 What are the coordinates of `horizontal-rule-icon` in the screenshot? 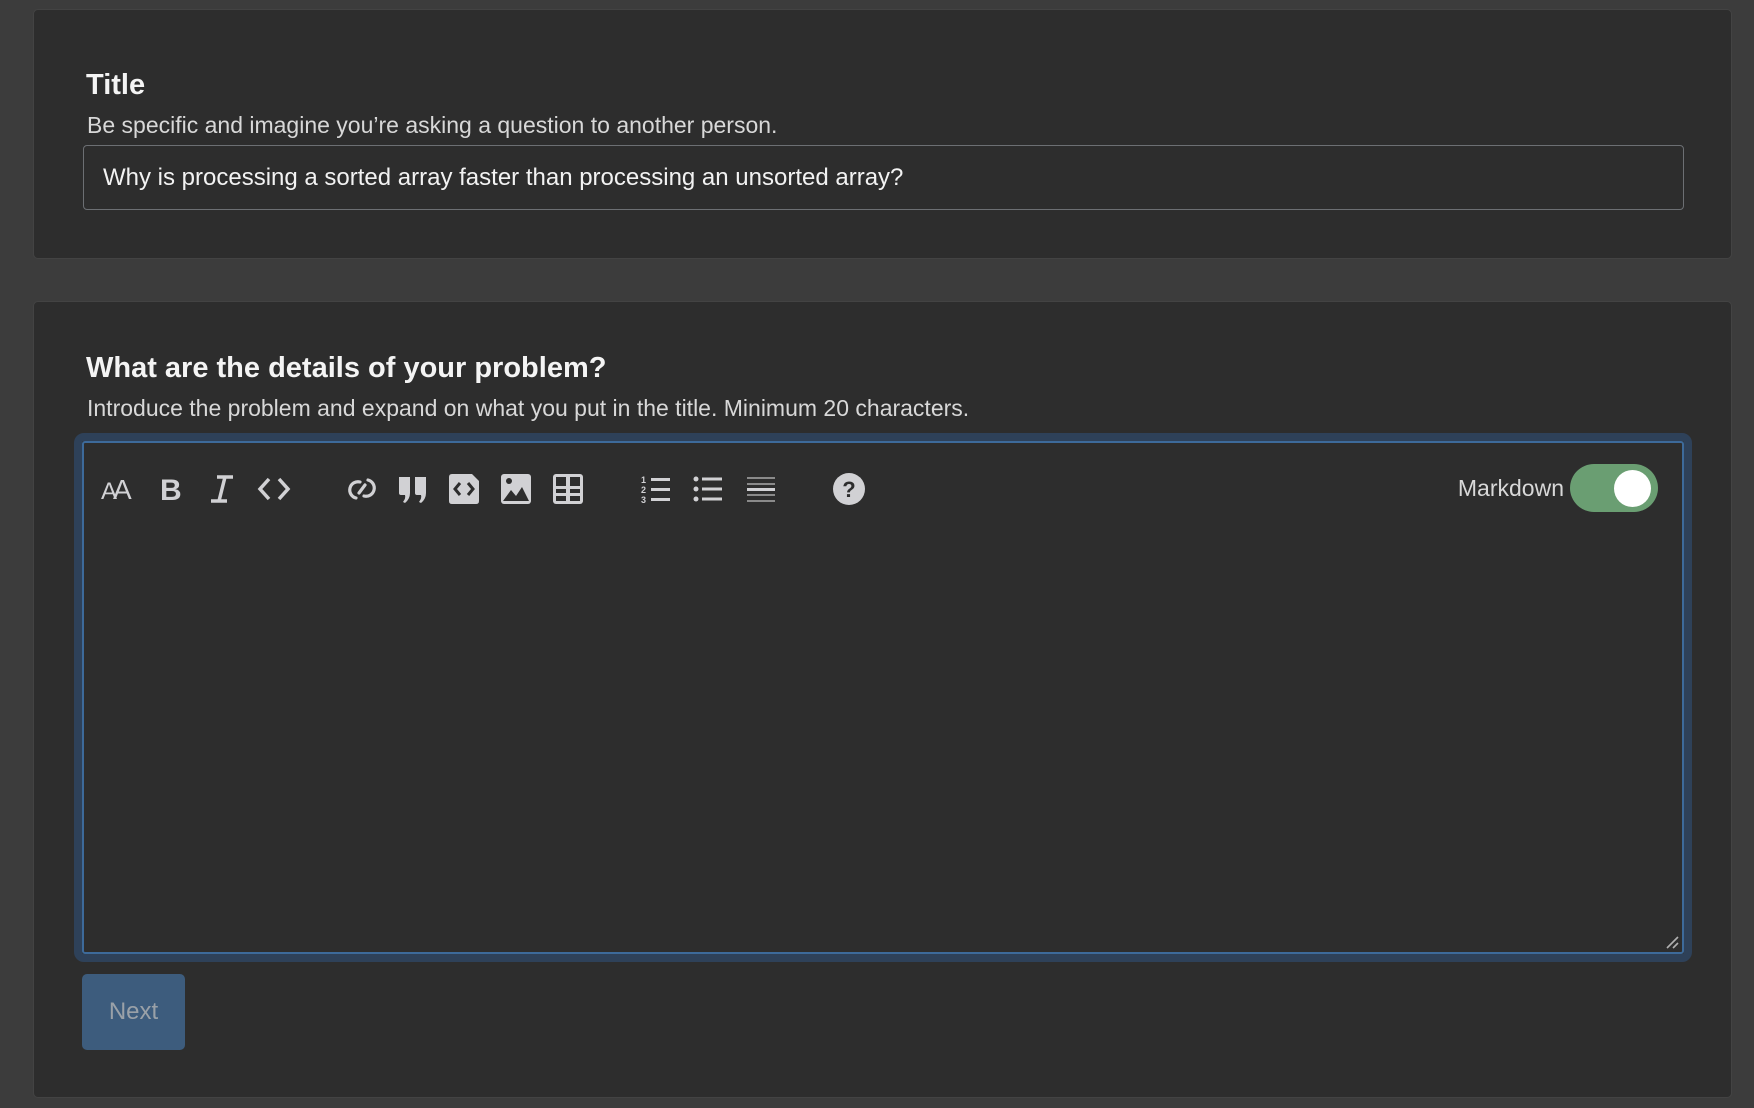 It's located at (761, 489).